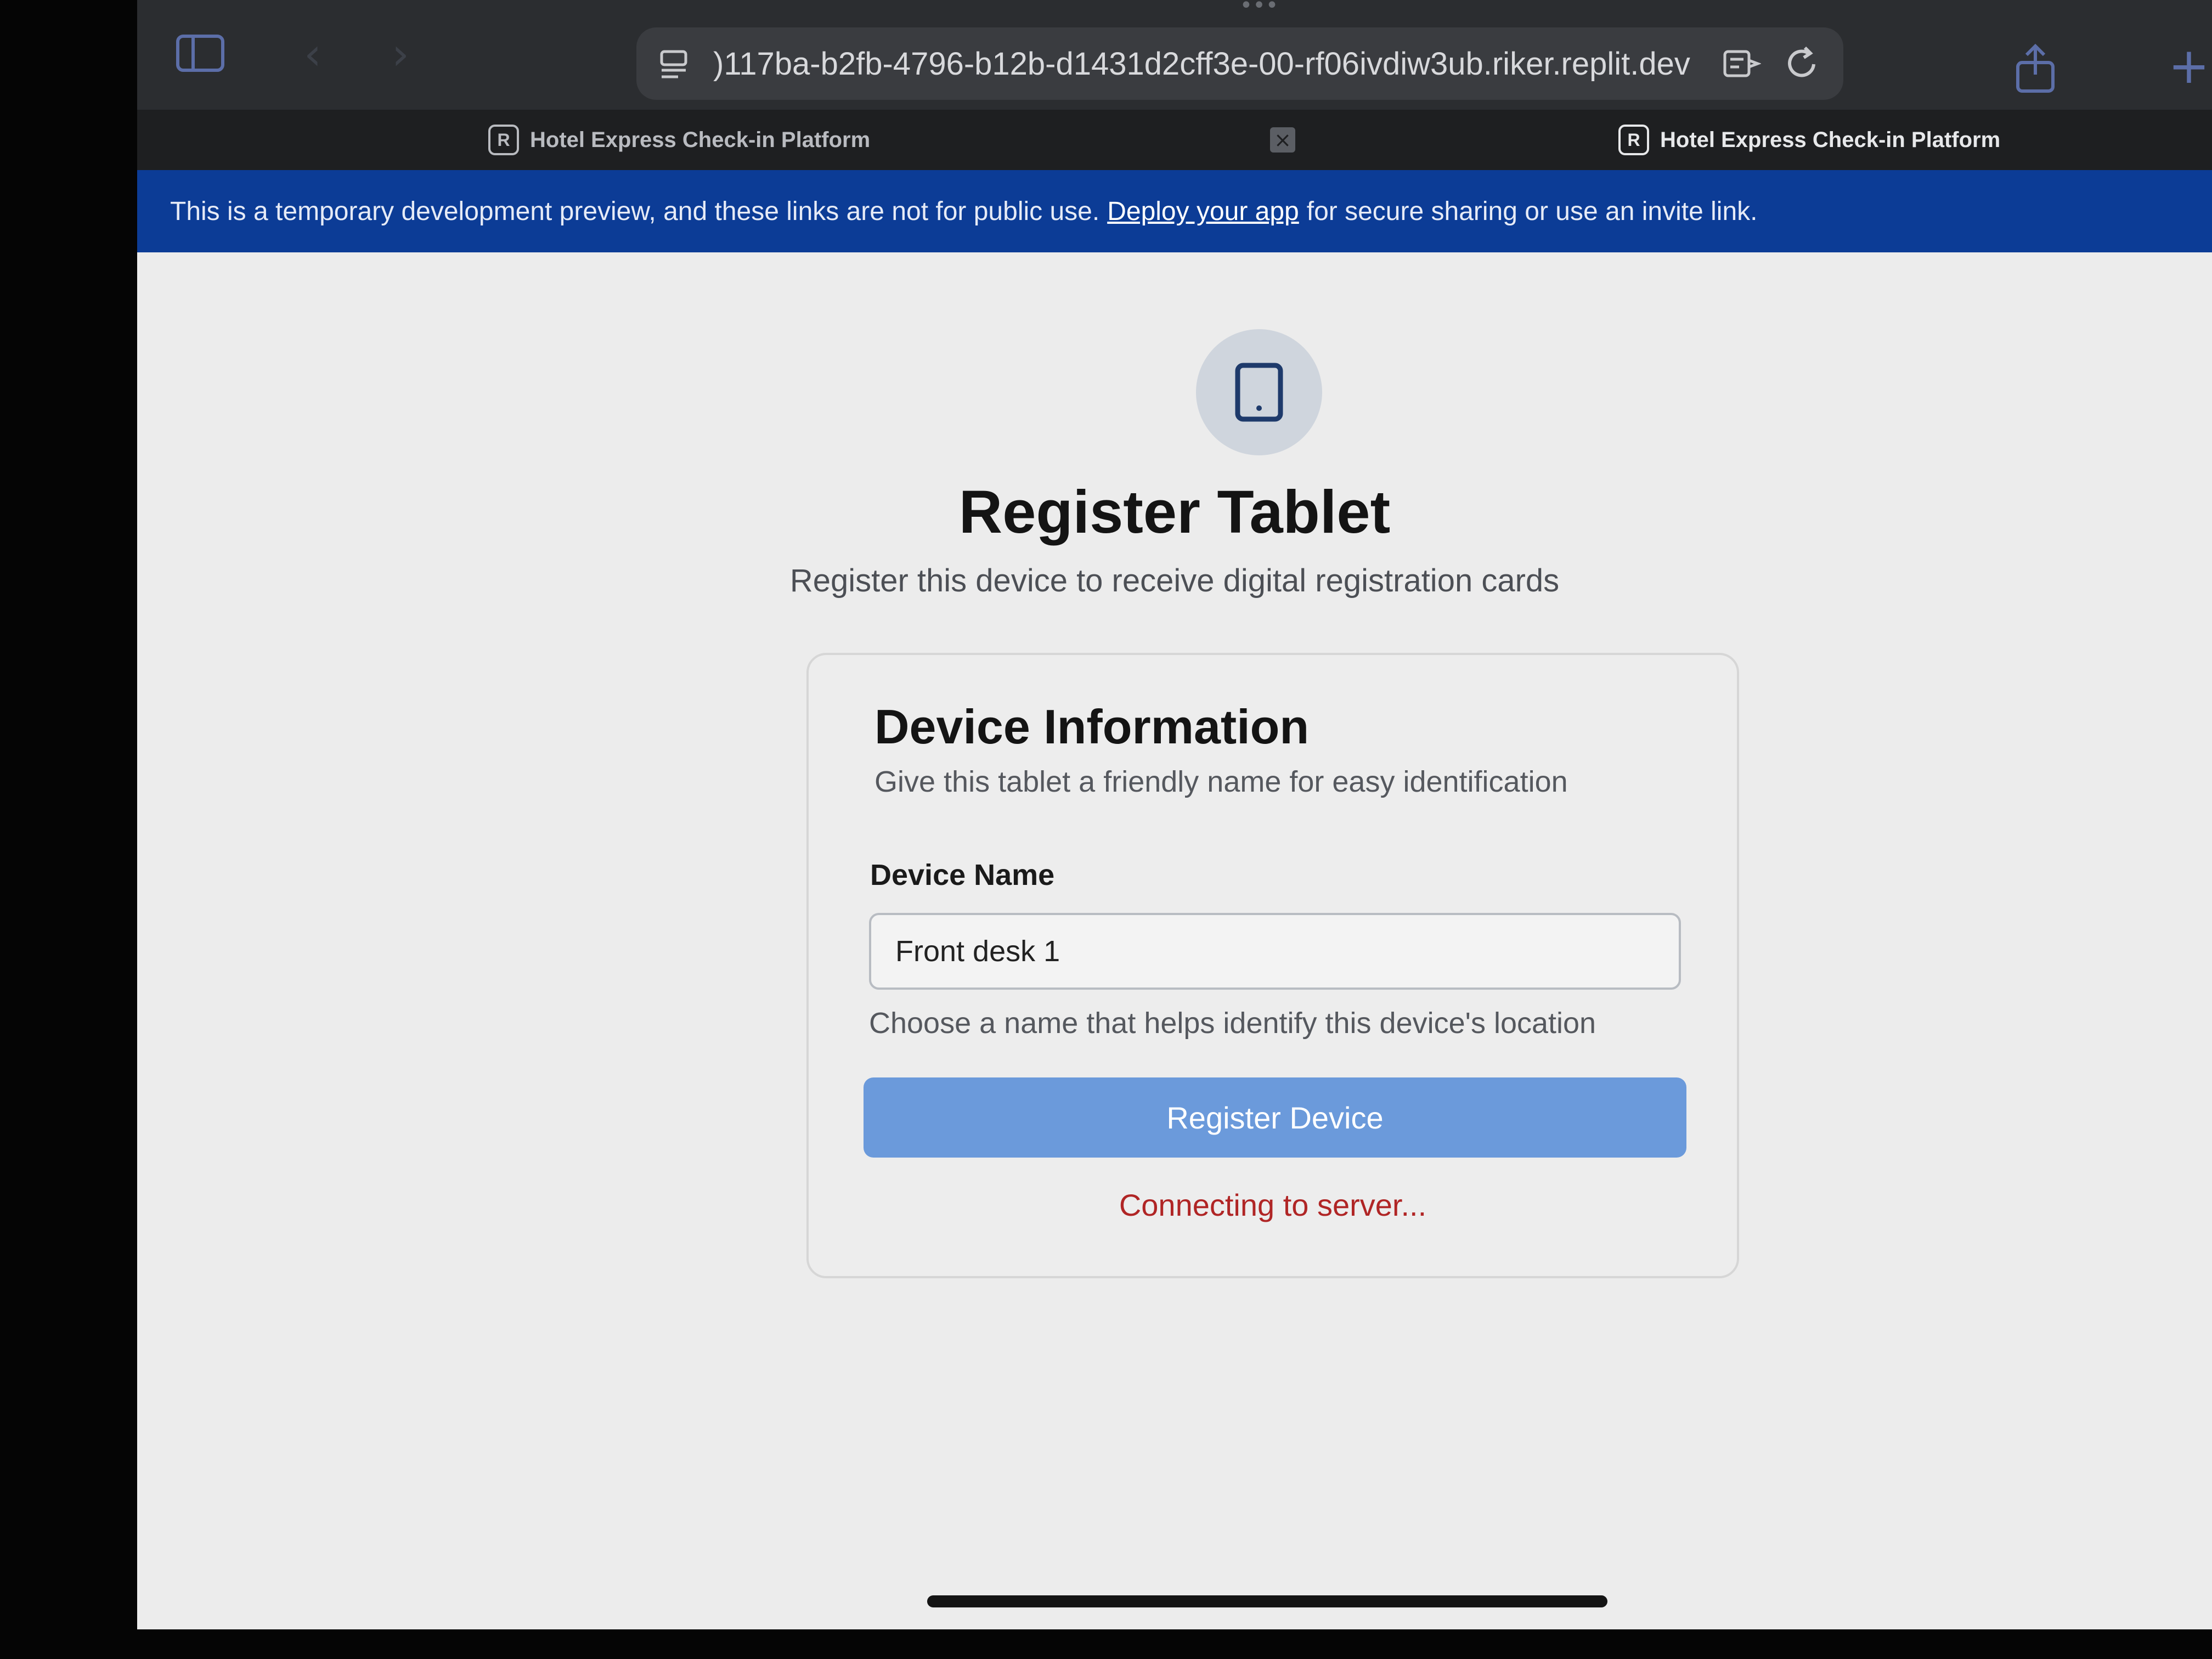  Describe the element at coordinates (1802, 63) in the screenshot. I see `reload-icon` at that location.